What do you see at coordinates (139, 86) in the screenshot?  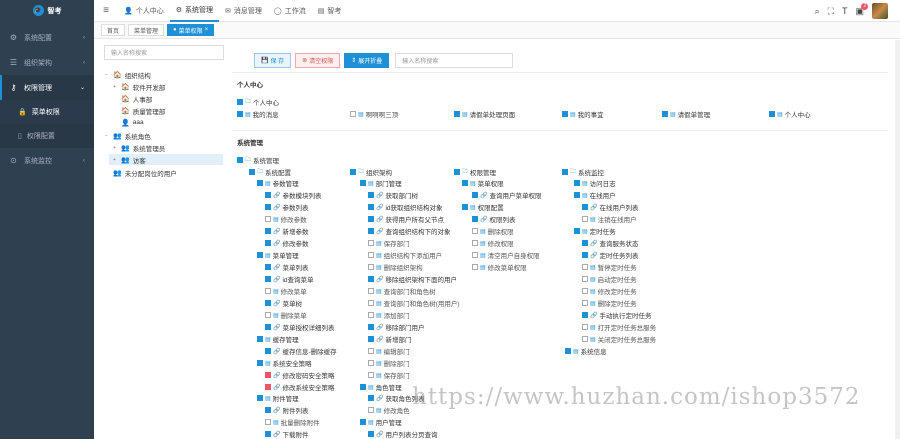 I see `tree-node: + 🏠 软件开发部` at bounding box center [139, 86].